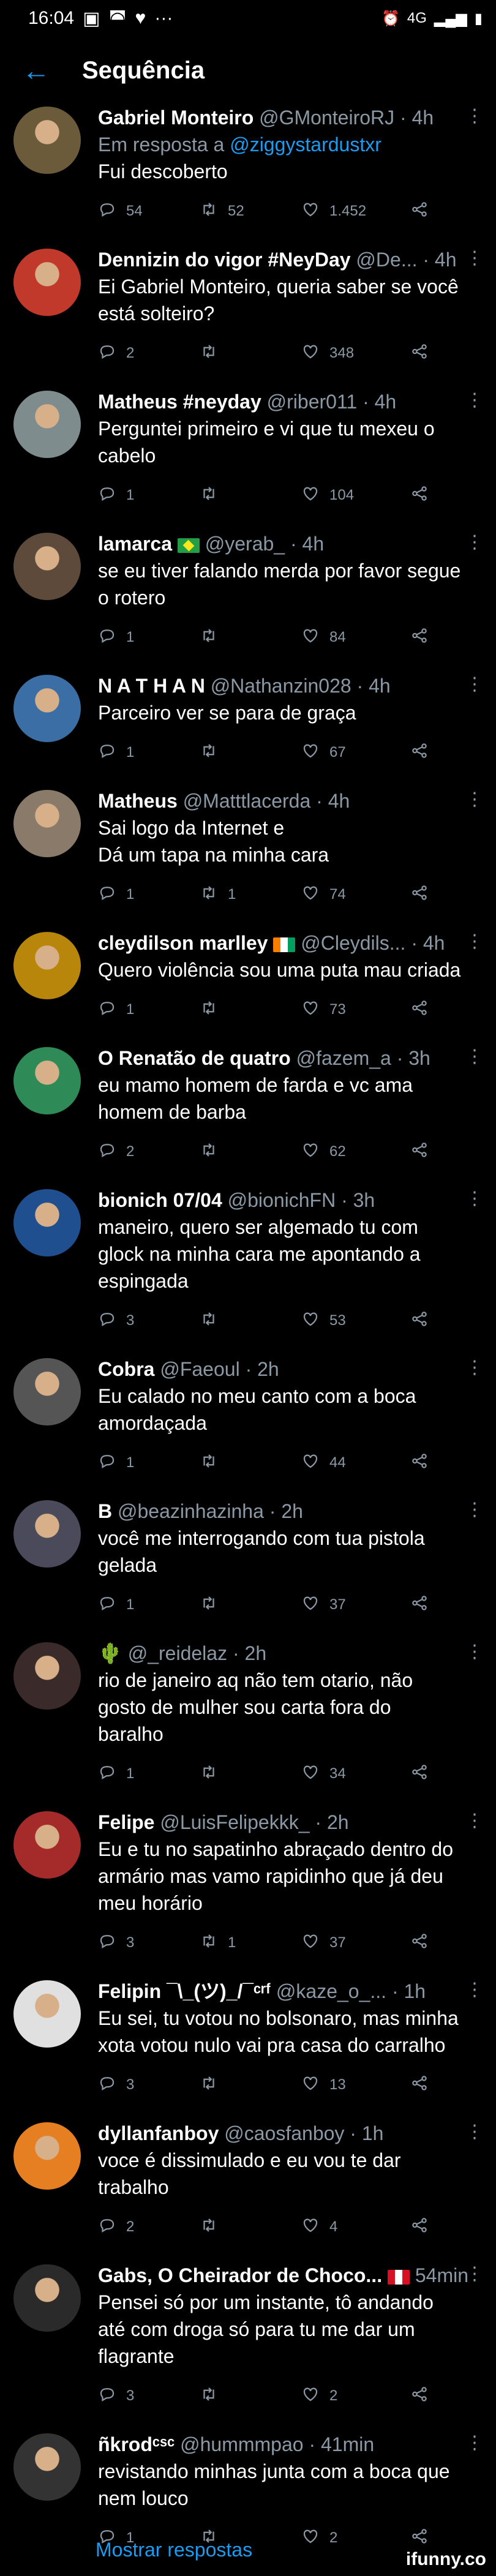 The height and width of the screenshot is (2576, 496). What do you see at coordinates (135, 544) in the screenshot?
I see `author-name: lamarca` at bounding box center [135, 544].